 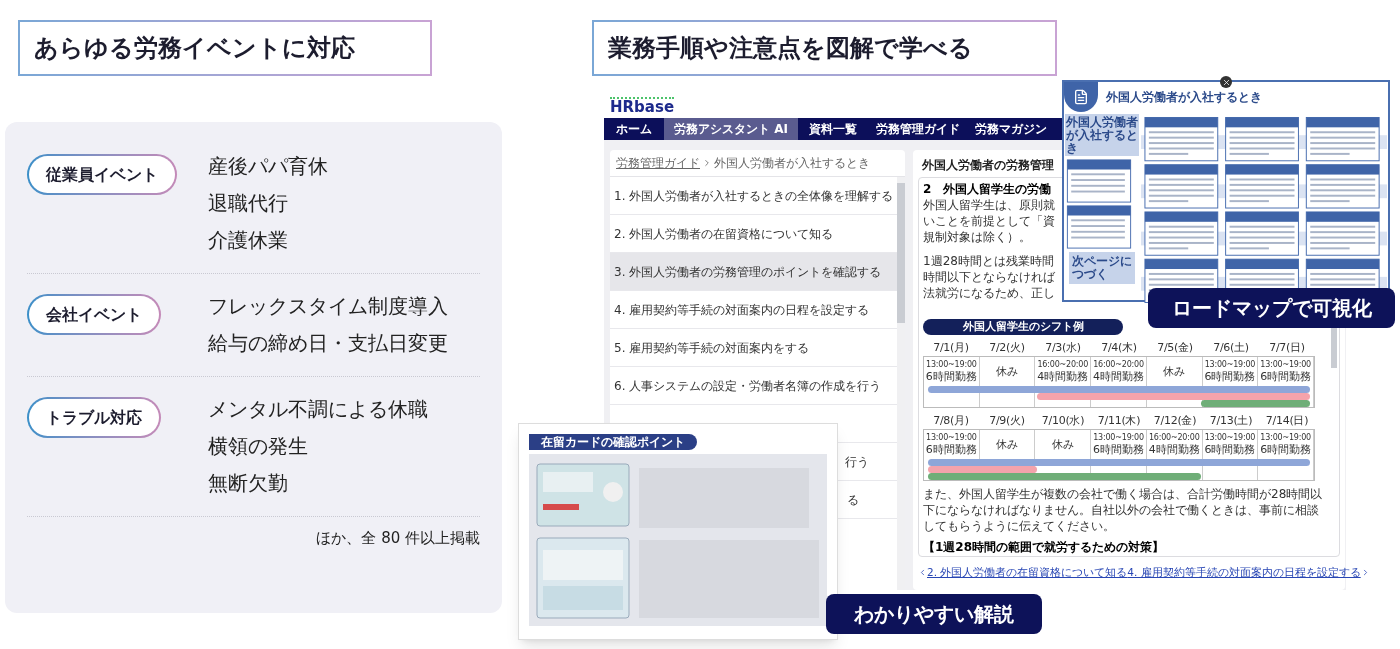 What do you see at coordinates (94, 314) in the screenshot?
I see `category-badge: 会社イベント` at bounding box center [94, 314].